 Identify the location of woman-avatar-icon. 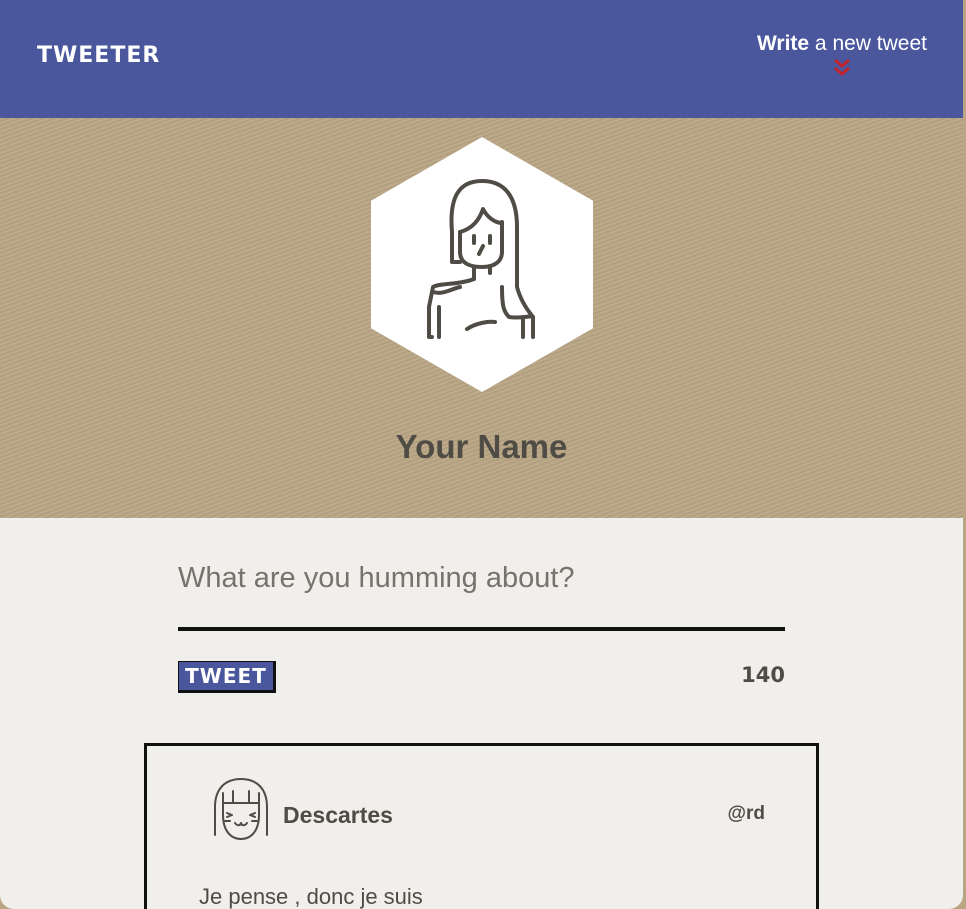
(482, 264).